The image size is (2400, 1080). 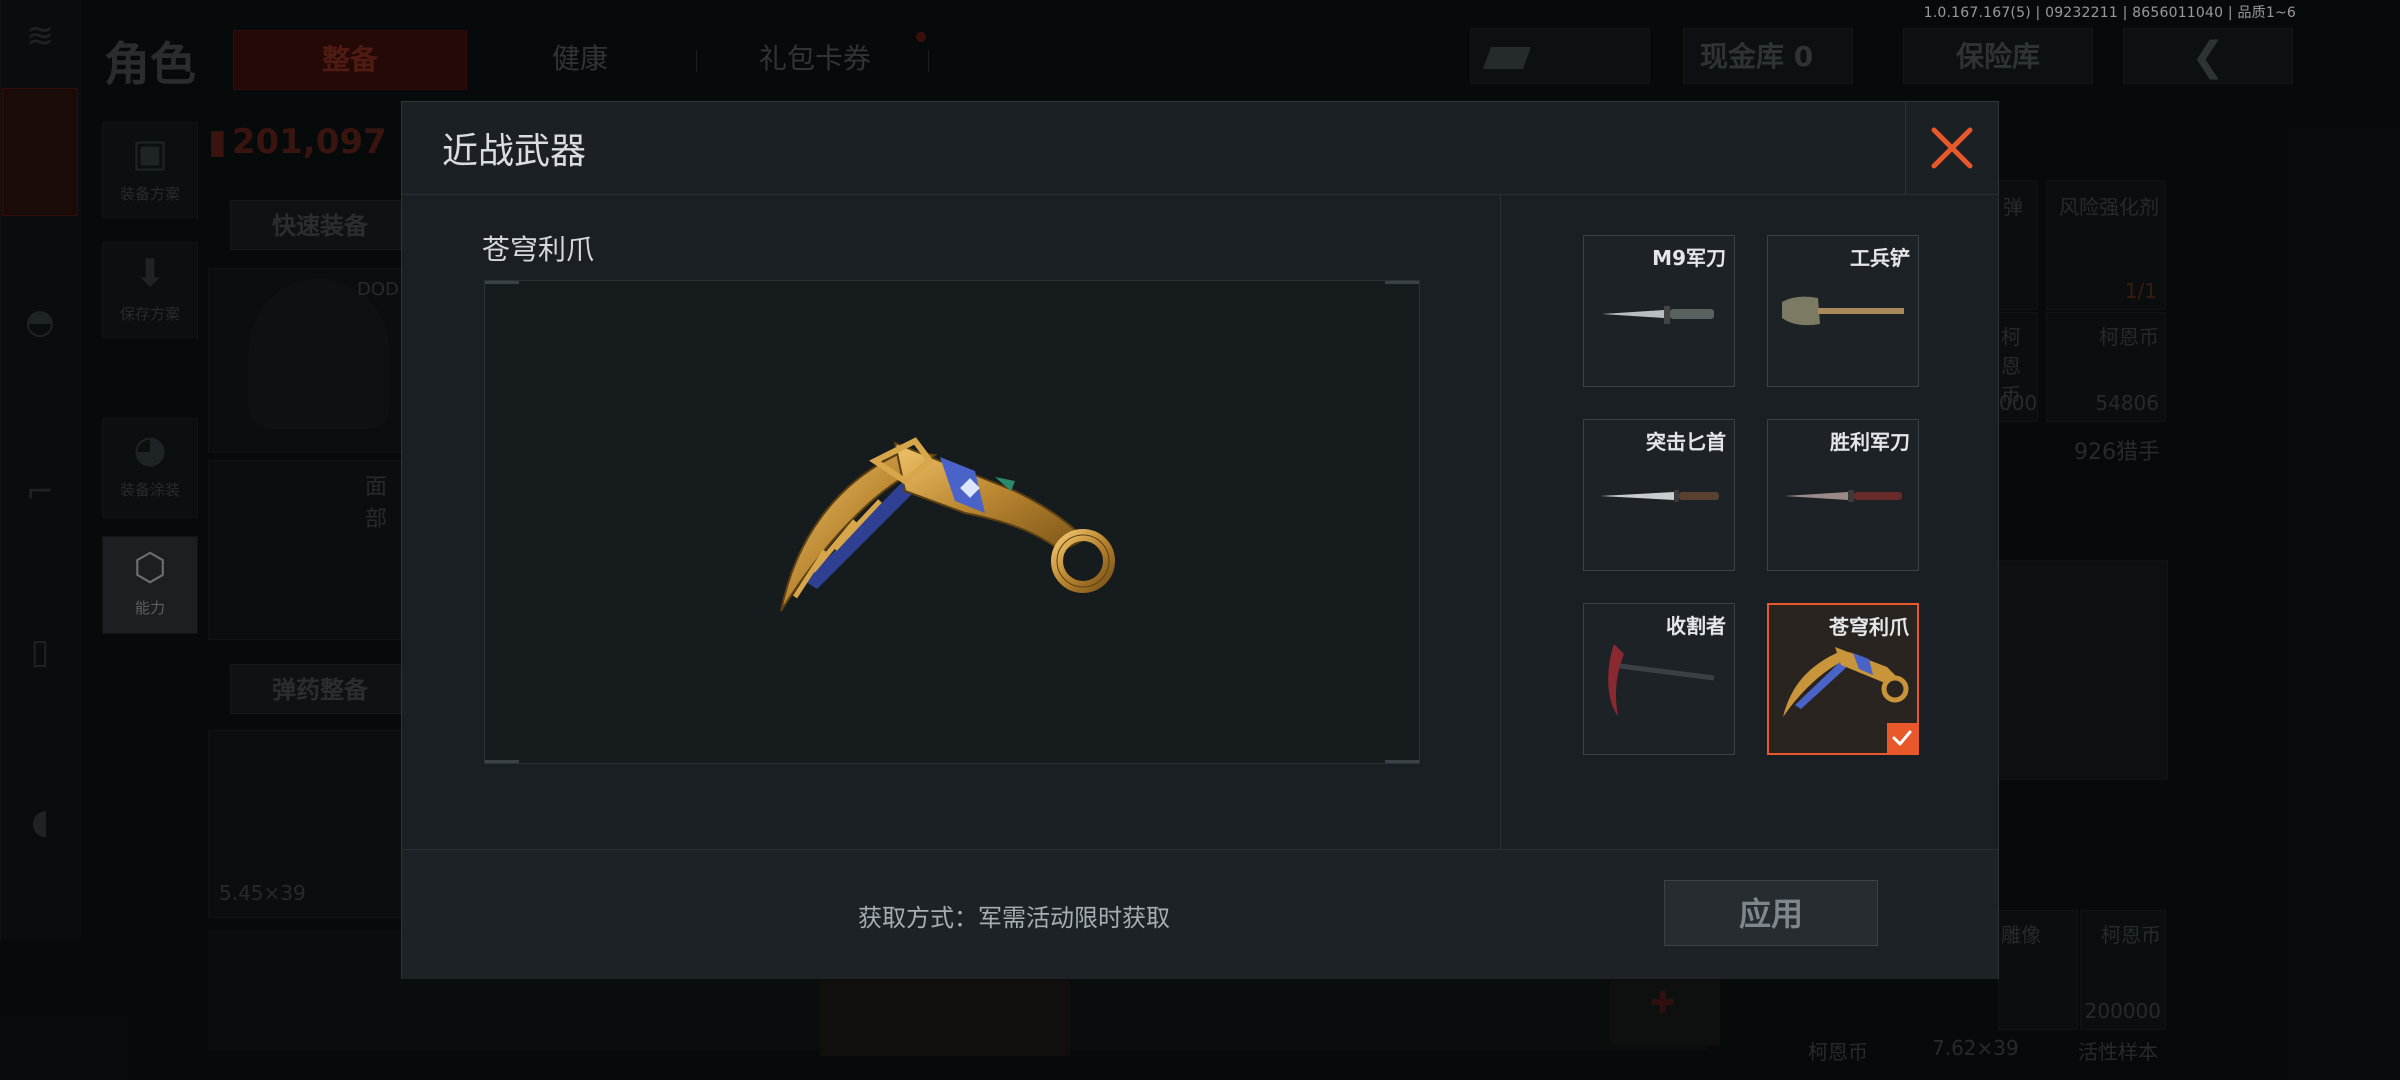 I want to click on modal-title: 近战武器, so click(x=514, y=151).